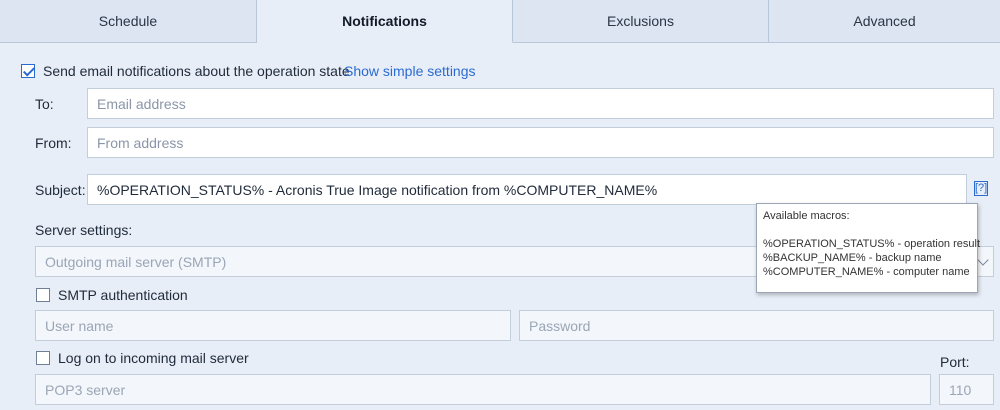 This screenshot has width=1000, height=410. Describe the element at coordinates (852, 258) in the screenshot. I see `tooltip-macro-backup-name: %BACKUP_NAME% - backup name` at that location.